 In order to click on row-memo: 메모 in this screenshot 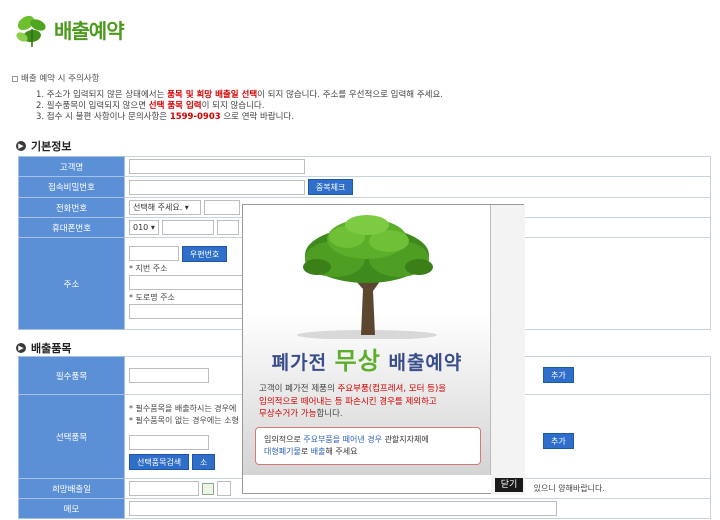, I will do `click(364, 508)`.